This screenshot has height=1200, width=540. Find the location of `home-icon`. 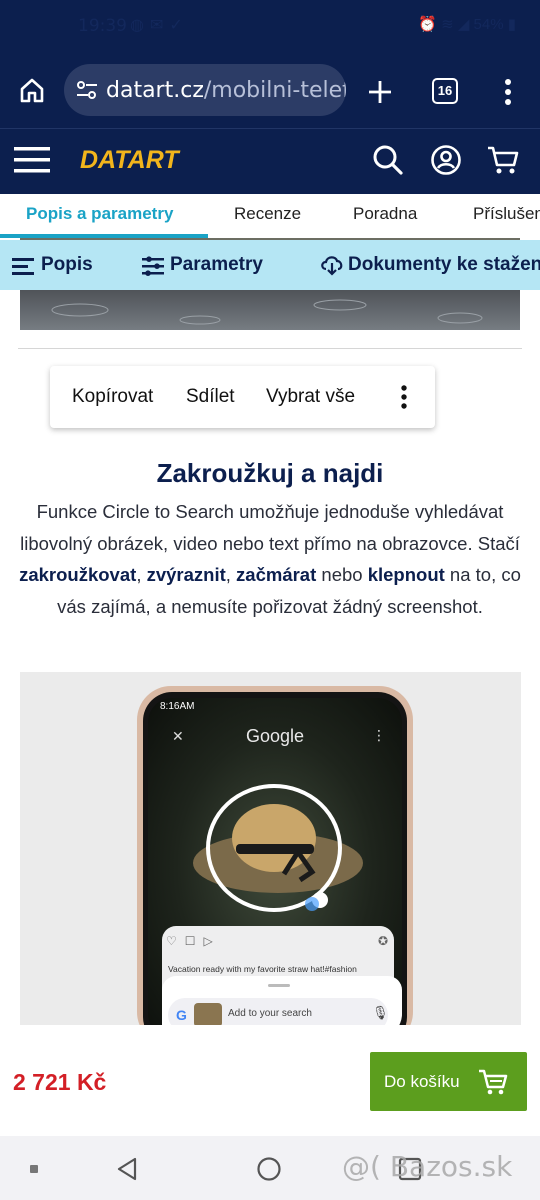

home-icon is located at coordinates (32, 90).